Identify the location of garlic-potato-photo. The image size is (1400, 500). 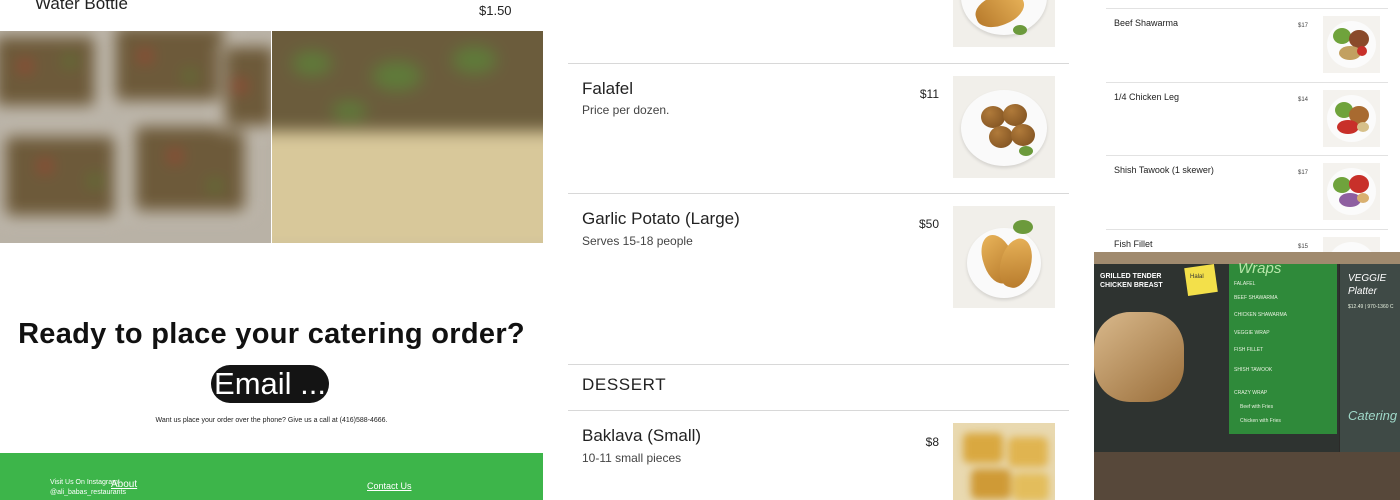
(1004, 257).